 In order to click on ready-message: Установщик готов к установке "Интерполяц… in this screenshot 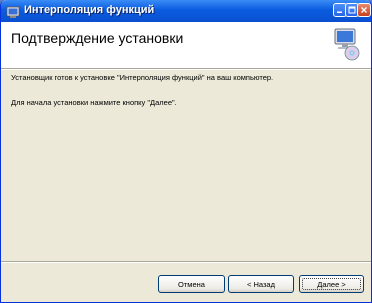, I will do `click(142, 77)`.